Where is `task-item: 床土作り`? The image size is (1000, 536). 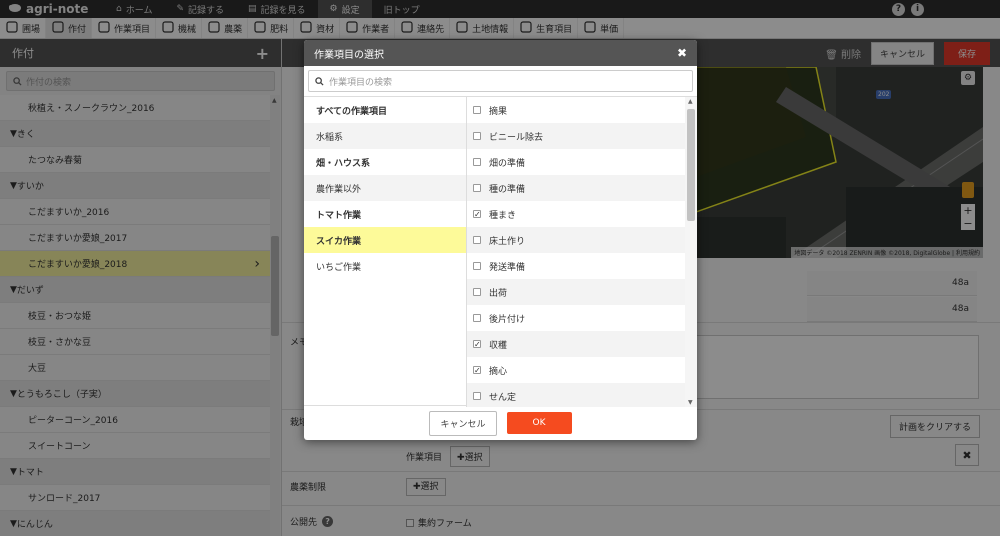 task-item: 床土作り is located at coordinates (576, 240).